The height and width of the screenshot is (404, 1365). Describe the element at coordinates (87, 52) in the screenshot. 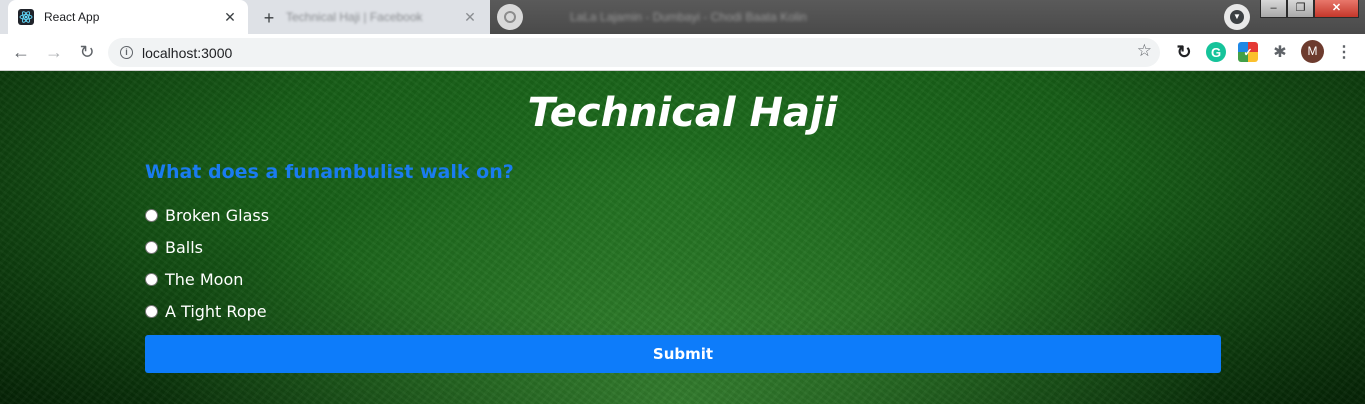

I see `reload-button: ↻` at that location.